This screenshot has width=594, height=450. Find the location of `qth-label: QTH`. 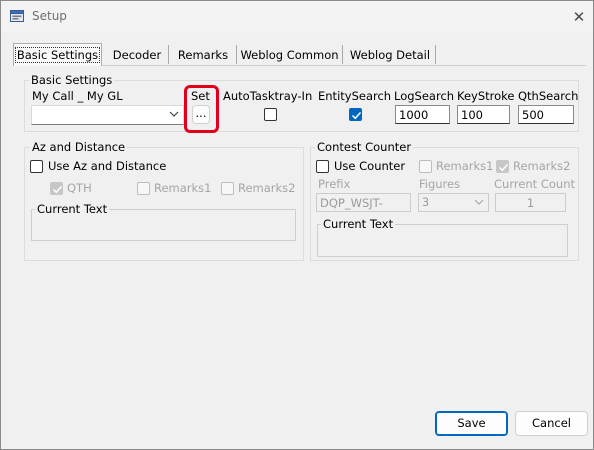

qth-label: QTH is located at coordinates (79, 188).